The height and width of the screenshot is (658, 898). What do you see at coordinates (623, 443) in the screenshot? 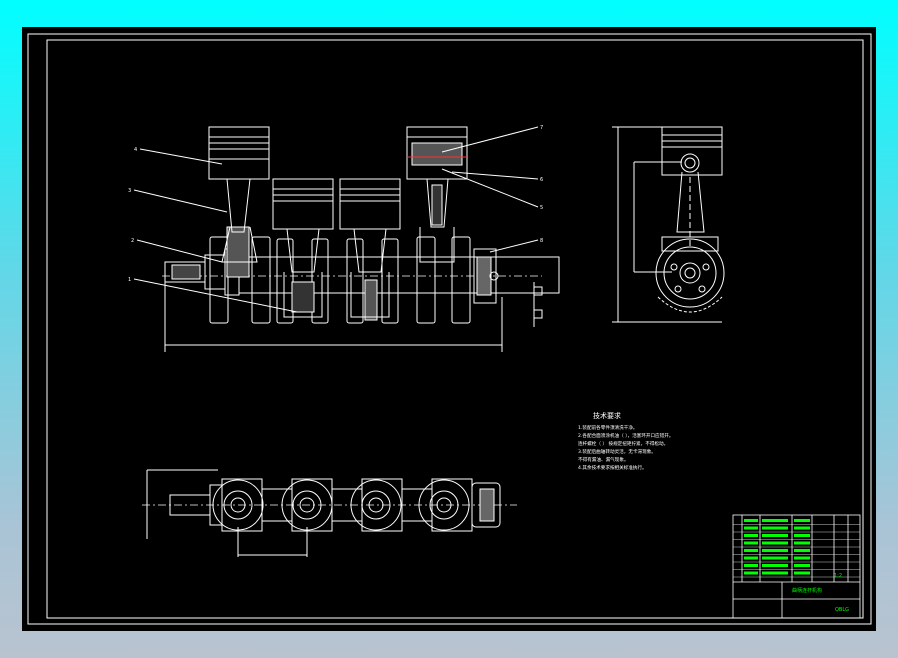
I see `tech-req-line: 连杆螺栓（ ） 按规定扭矩拧紧，不得松动。` at bounding box center [623, 443].